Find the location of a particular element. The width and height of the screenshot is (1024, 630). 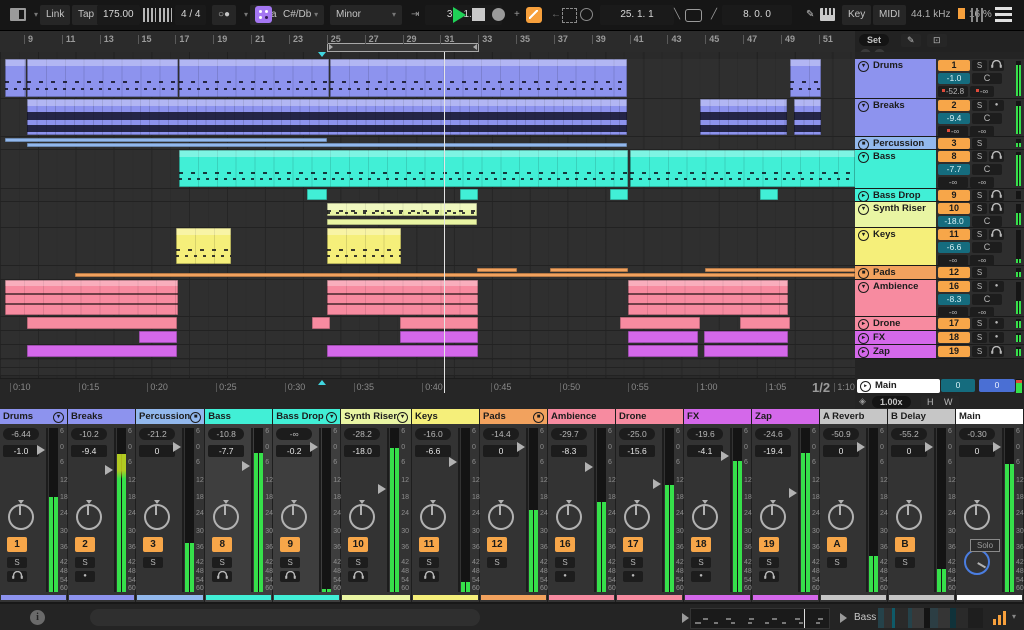

clip-bass is located at coordinates (742, 168).